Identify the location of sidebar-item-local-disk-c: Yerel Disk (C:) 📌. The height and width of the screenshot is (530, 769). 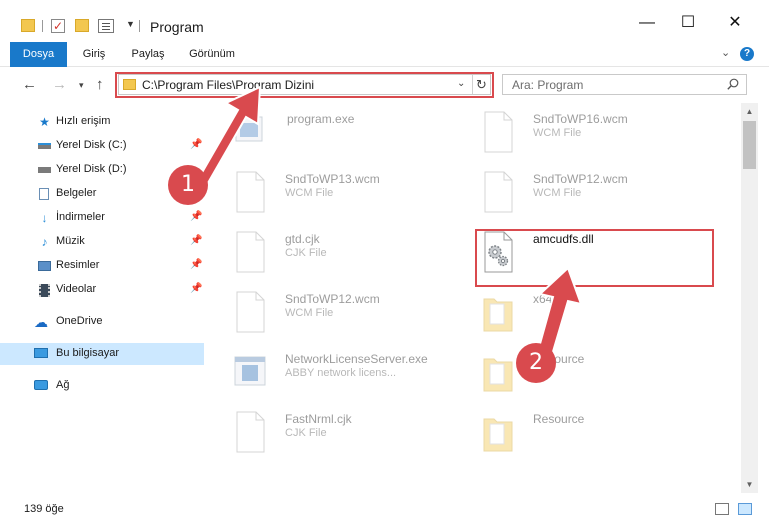
(102, 146).